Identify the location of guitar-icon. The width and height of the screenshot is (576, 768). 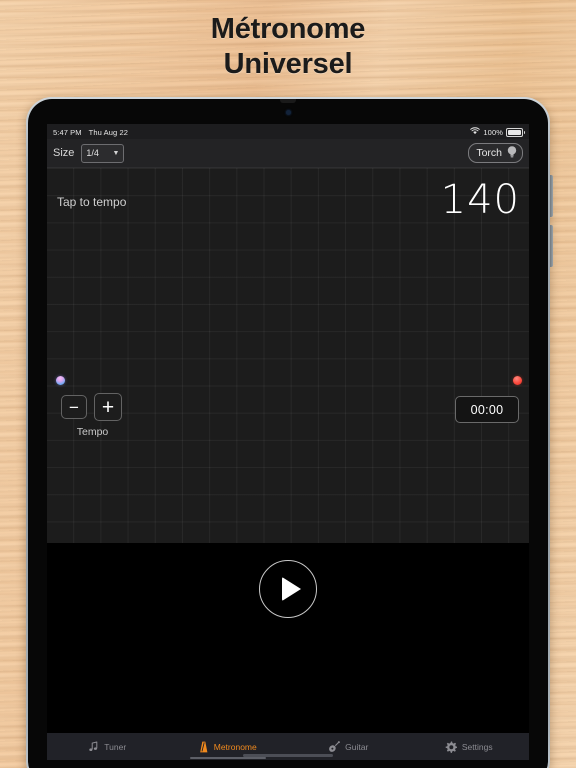
(334, 746).